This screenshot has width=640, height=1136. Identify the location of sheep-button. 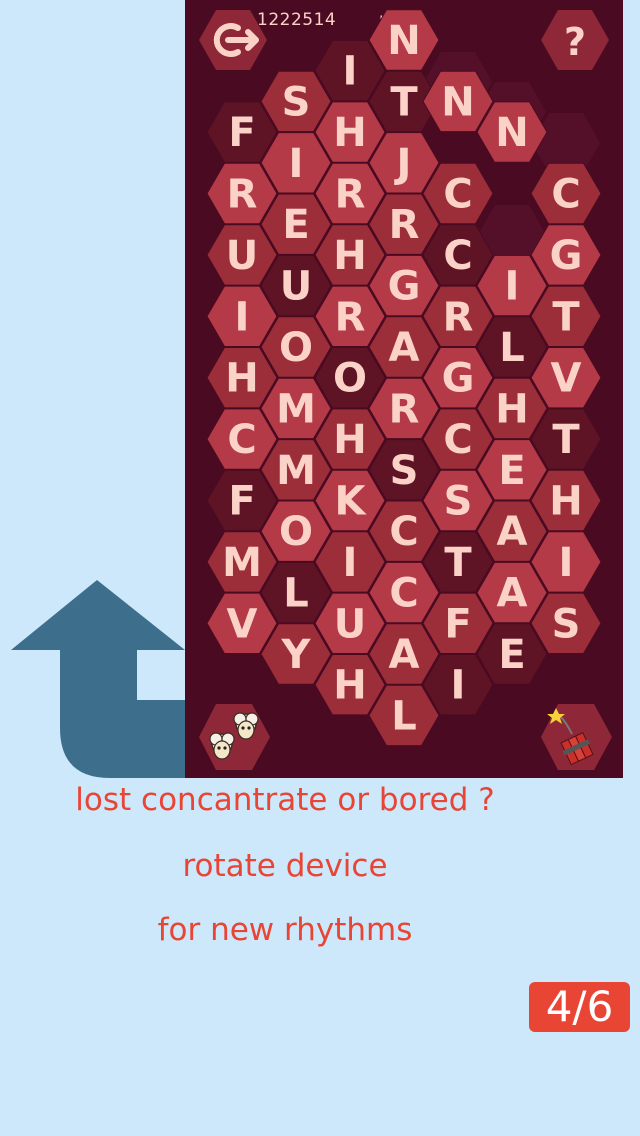
(235, 737).